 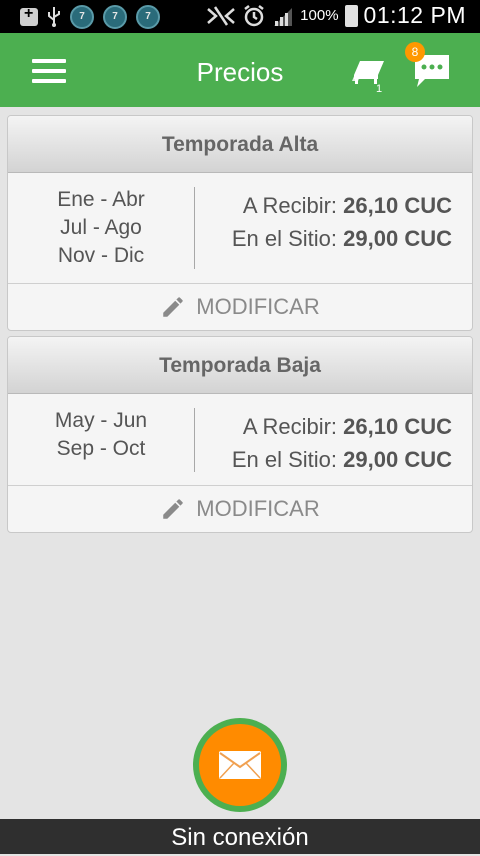 What do you see at coordinates (351, 15) in the screenshot?
I see `battery-icon` at bounding box center [351, 15].